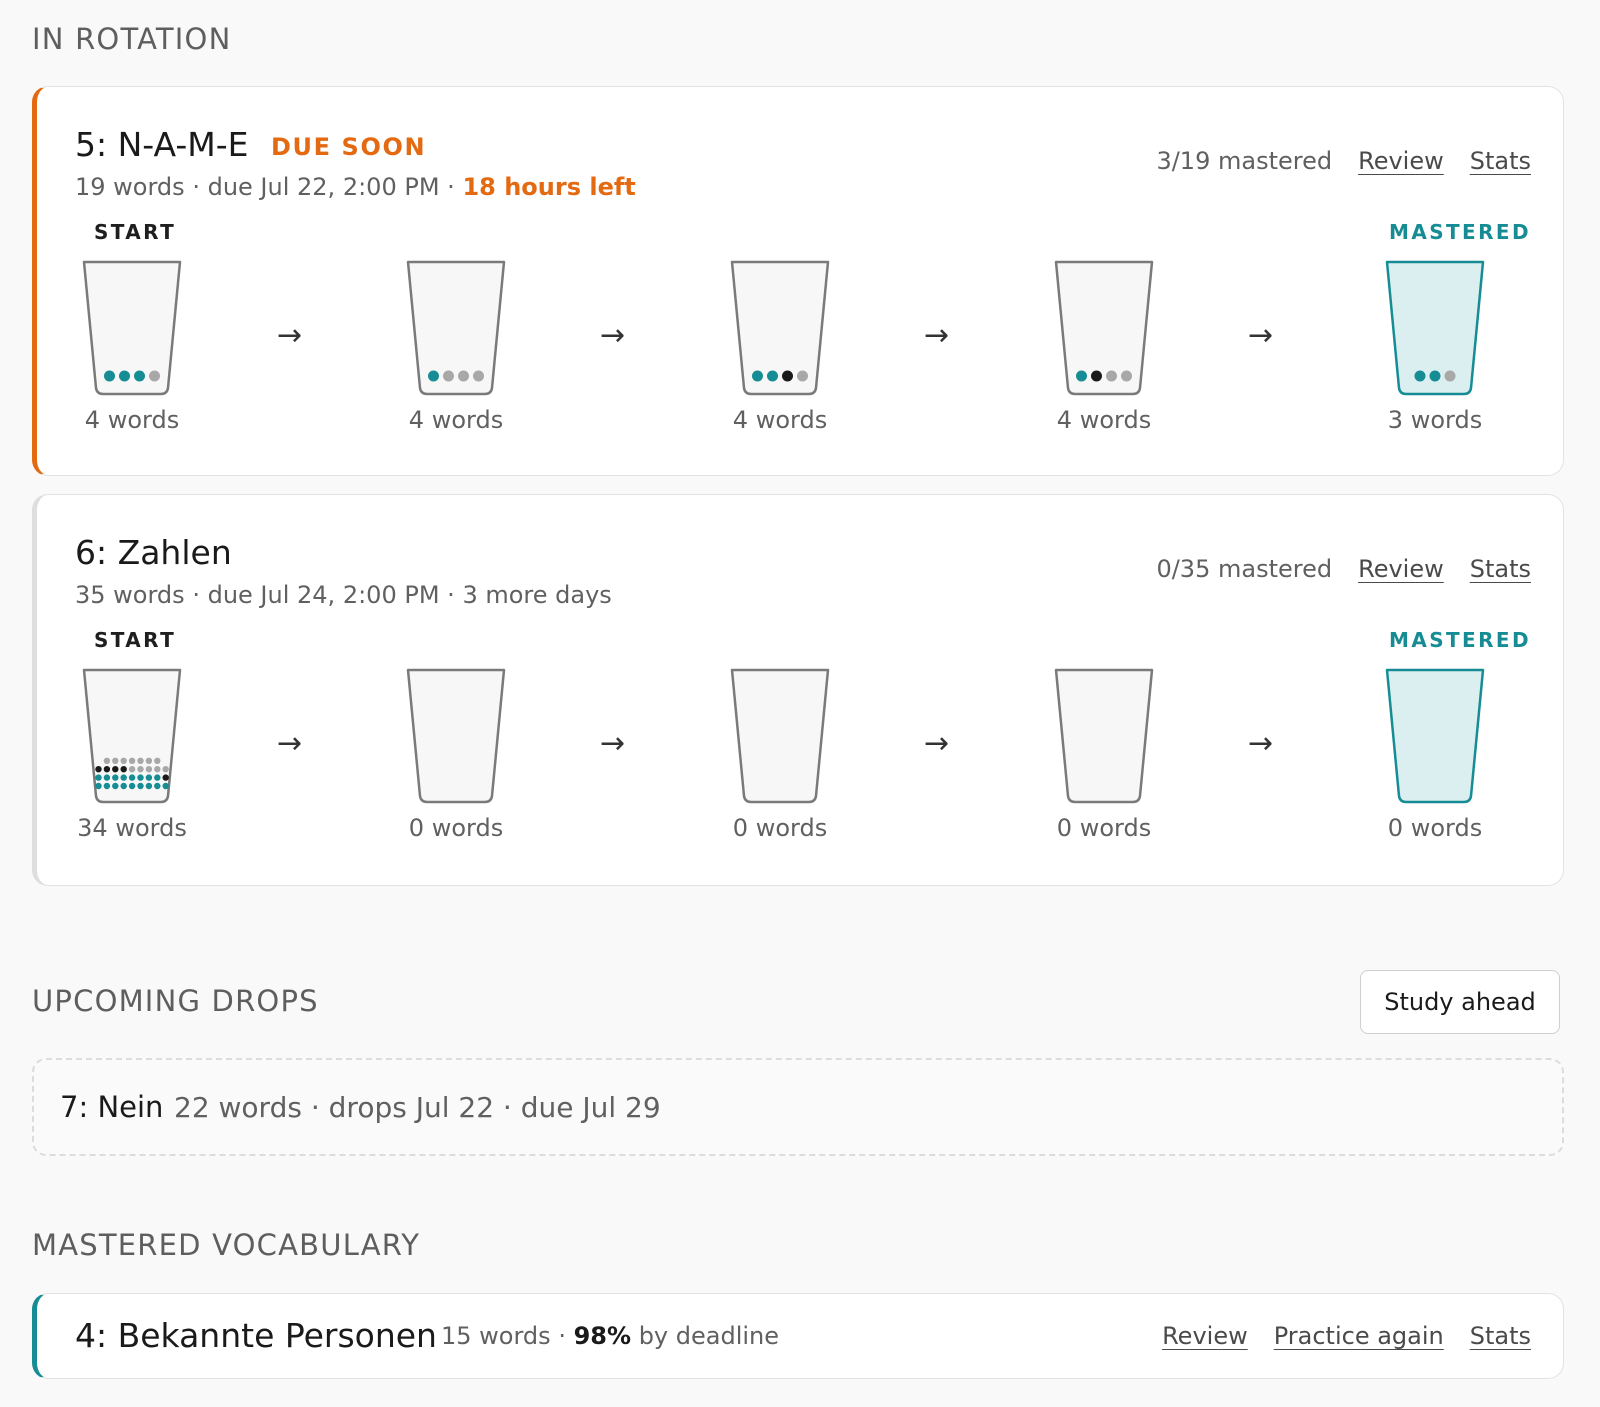  Describe the element at coordinates (162, 144) in the screenshot. I see `deck-title: 5: N-A-M-E` at that location.